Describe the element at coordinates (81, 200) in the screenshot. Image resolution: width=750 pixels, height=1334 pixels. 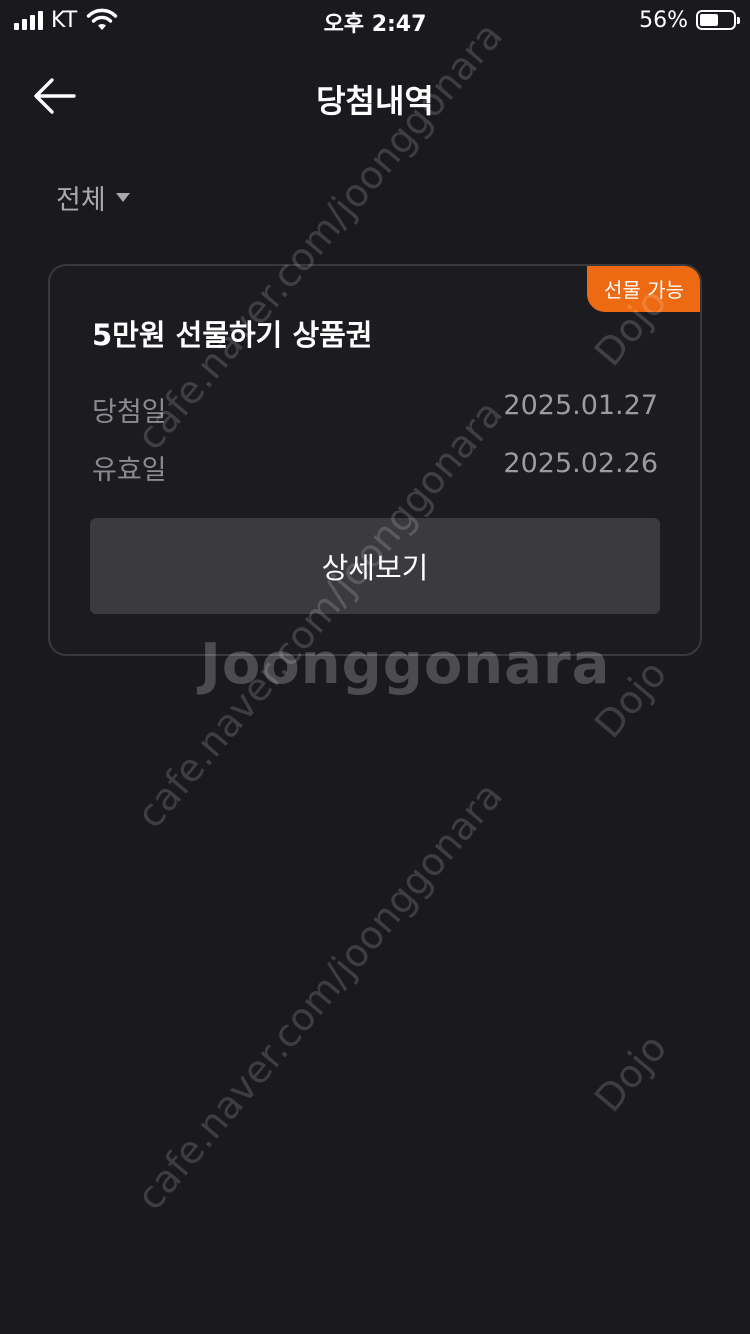
I see `filter-label: 전체` at that location.